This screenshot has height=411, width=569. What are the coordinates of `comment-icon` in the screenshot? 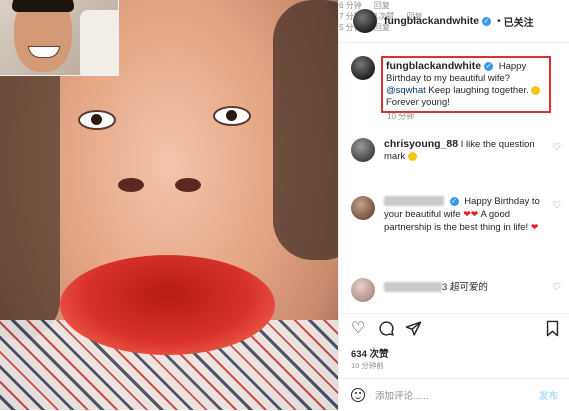 It's located at (386, 329).